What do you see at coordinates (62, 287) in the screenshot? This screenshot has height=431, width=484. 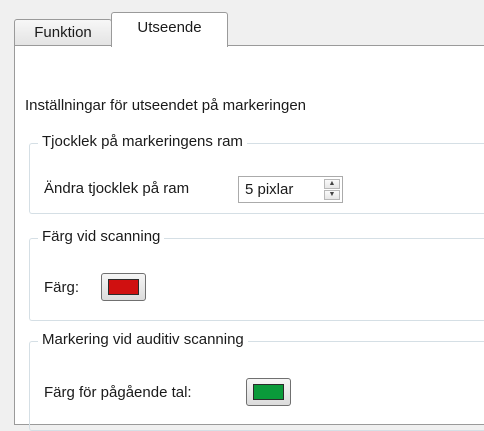 I see `scan-color-label: Färg:` at bounding box center [62, 287].